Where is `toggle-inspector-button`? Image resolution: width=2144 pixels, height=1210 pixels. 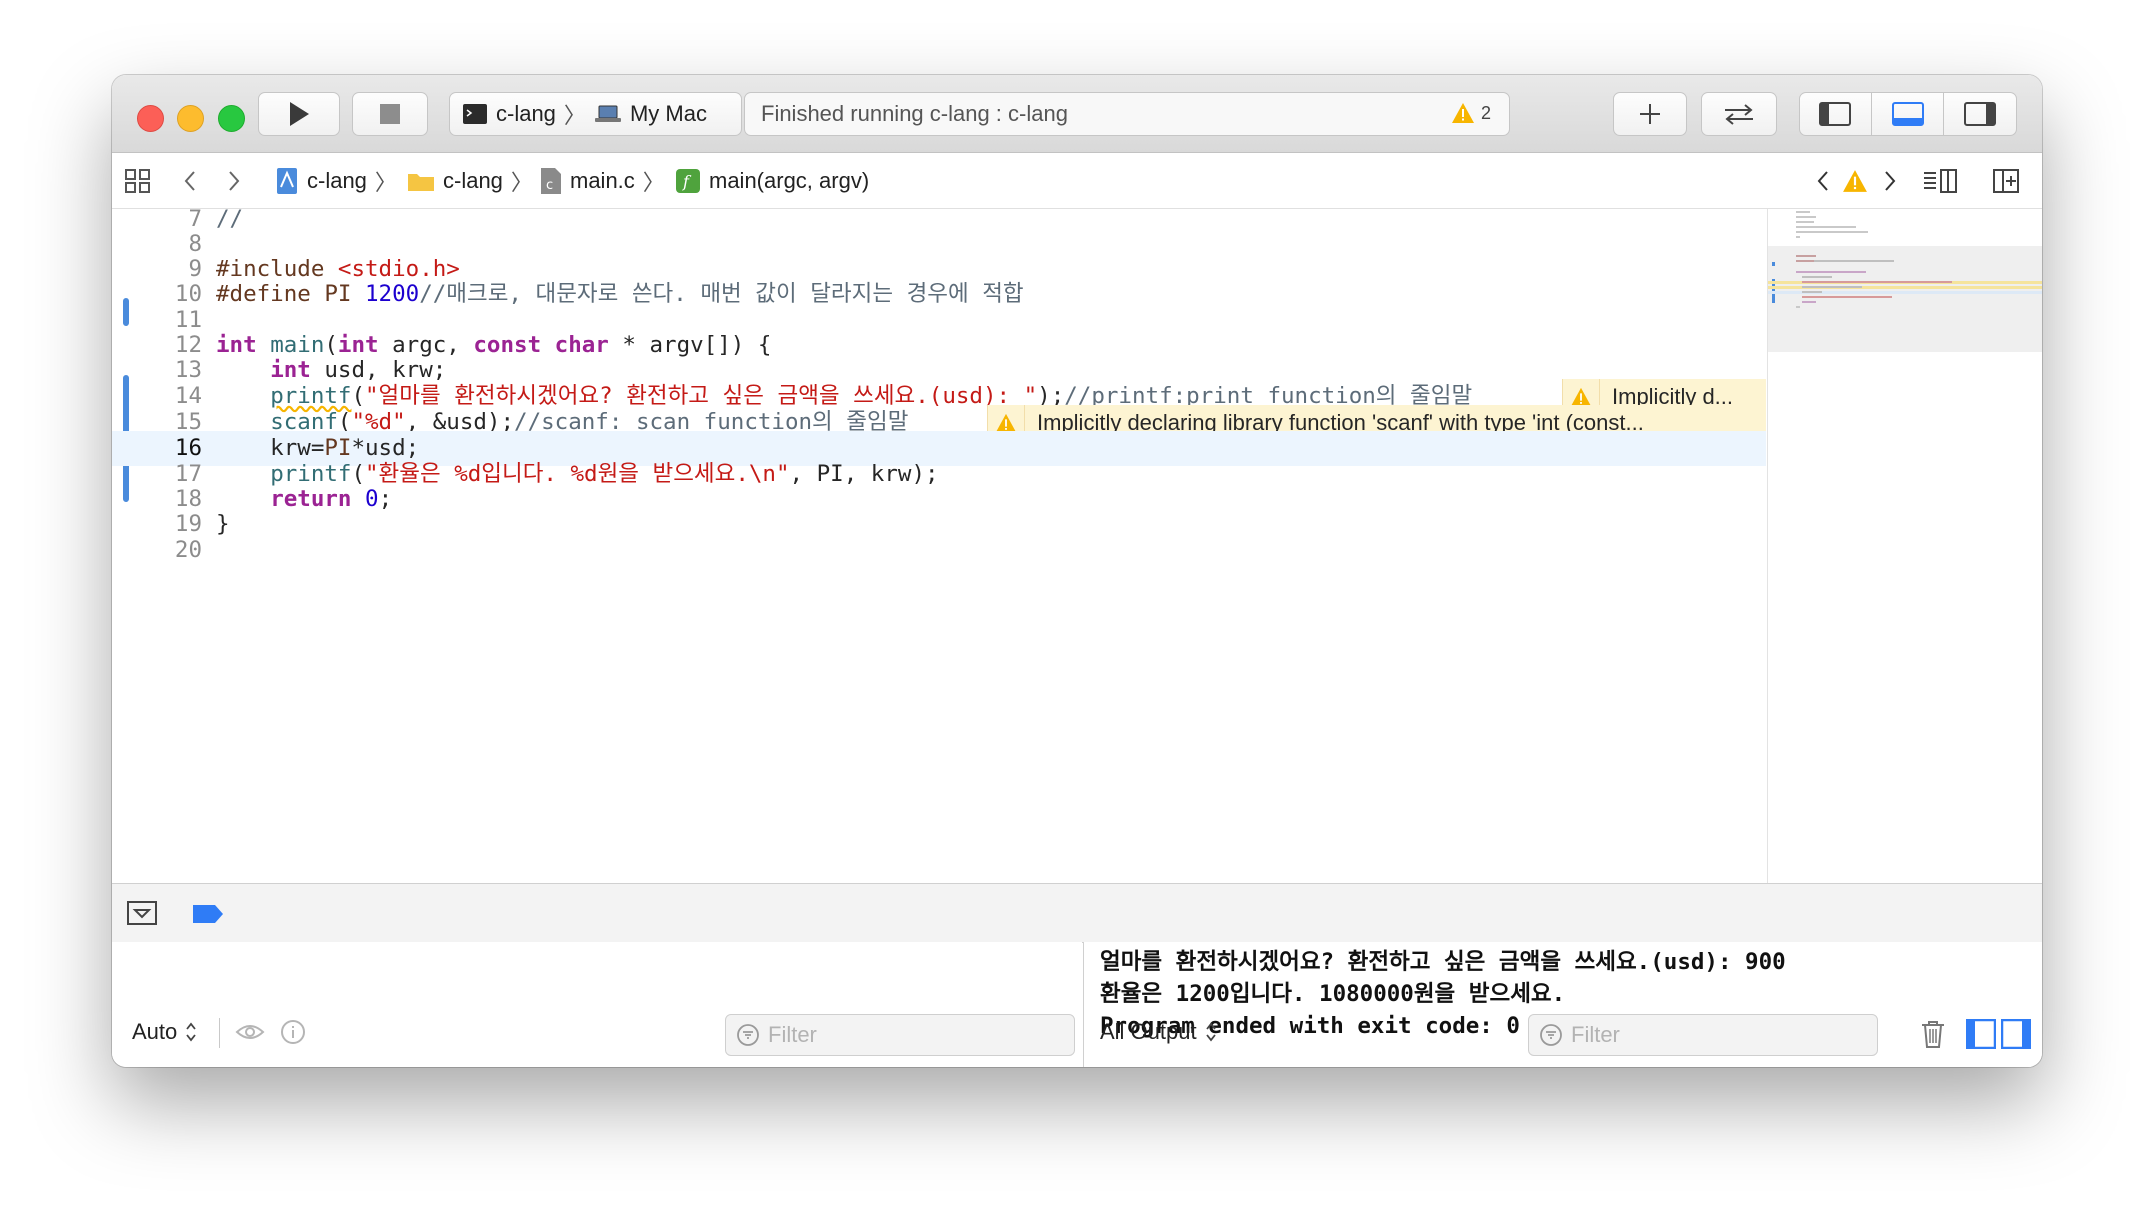
toggle-inspector-button is located at coordinates (1979, 114).